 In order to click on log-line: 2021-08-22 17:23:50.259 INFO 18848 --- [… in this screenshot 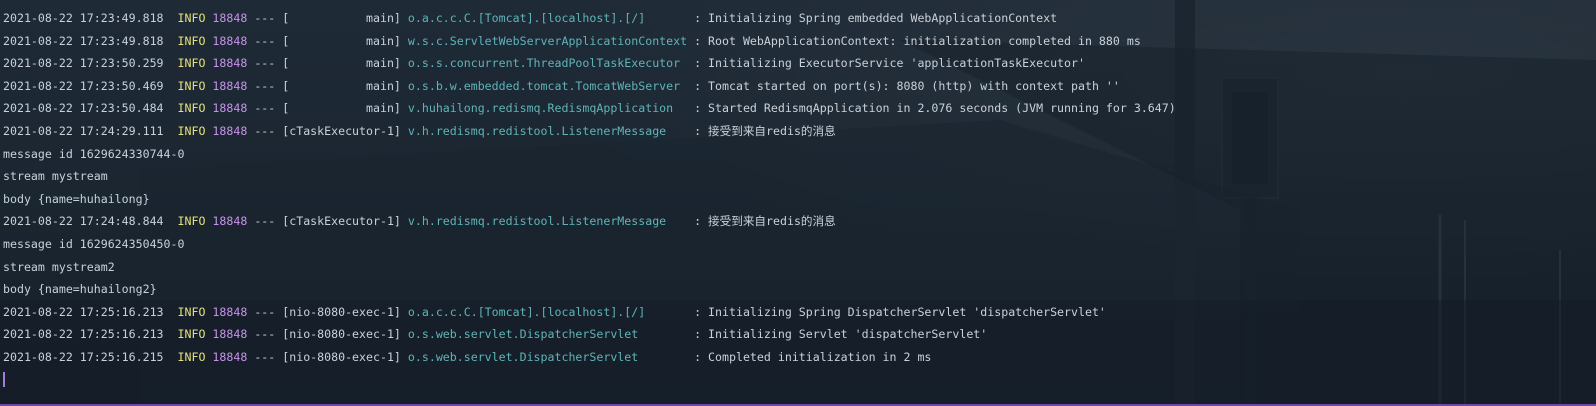, I will do `click(799, 63)`.